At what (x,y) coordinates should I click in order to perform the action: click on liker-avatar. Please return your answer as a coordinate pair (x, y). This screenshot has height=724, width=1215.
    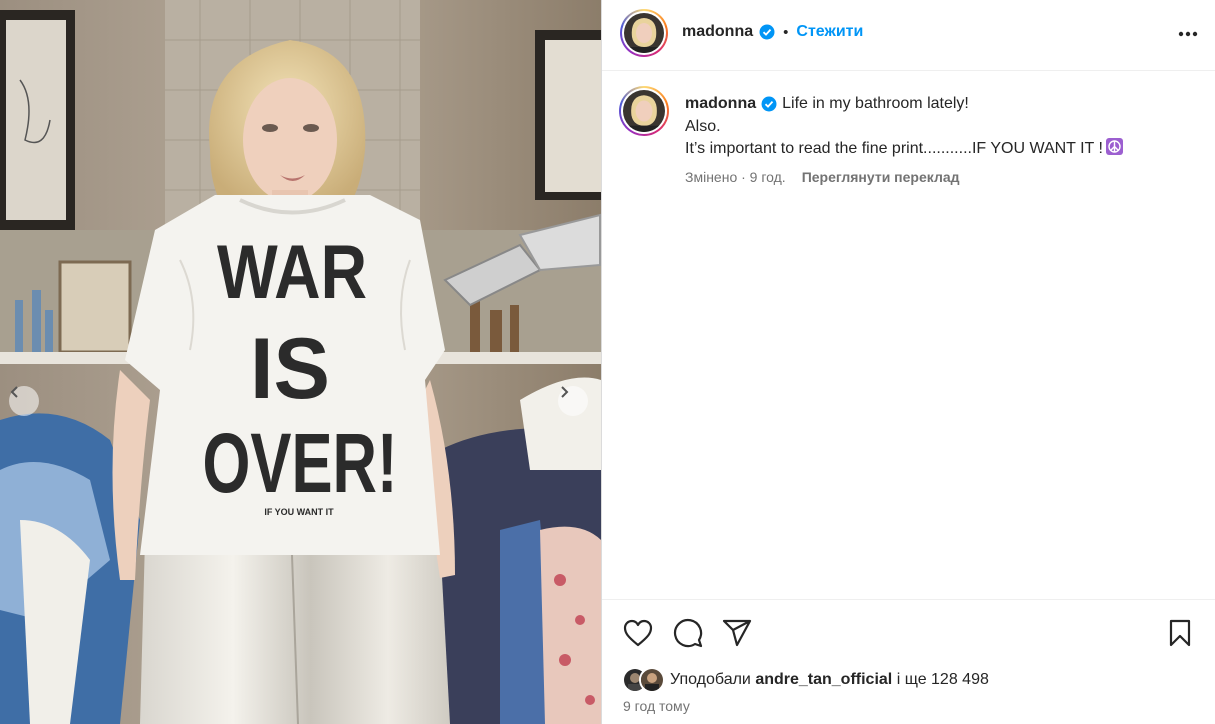
    Looking at the image, I should click on (652, 680).